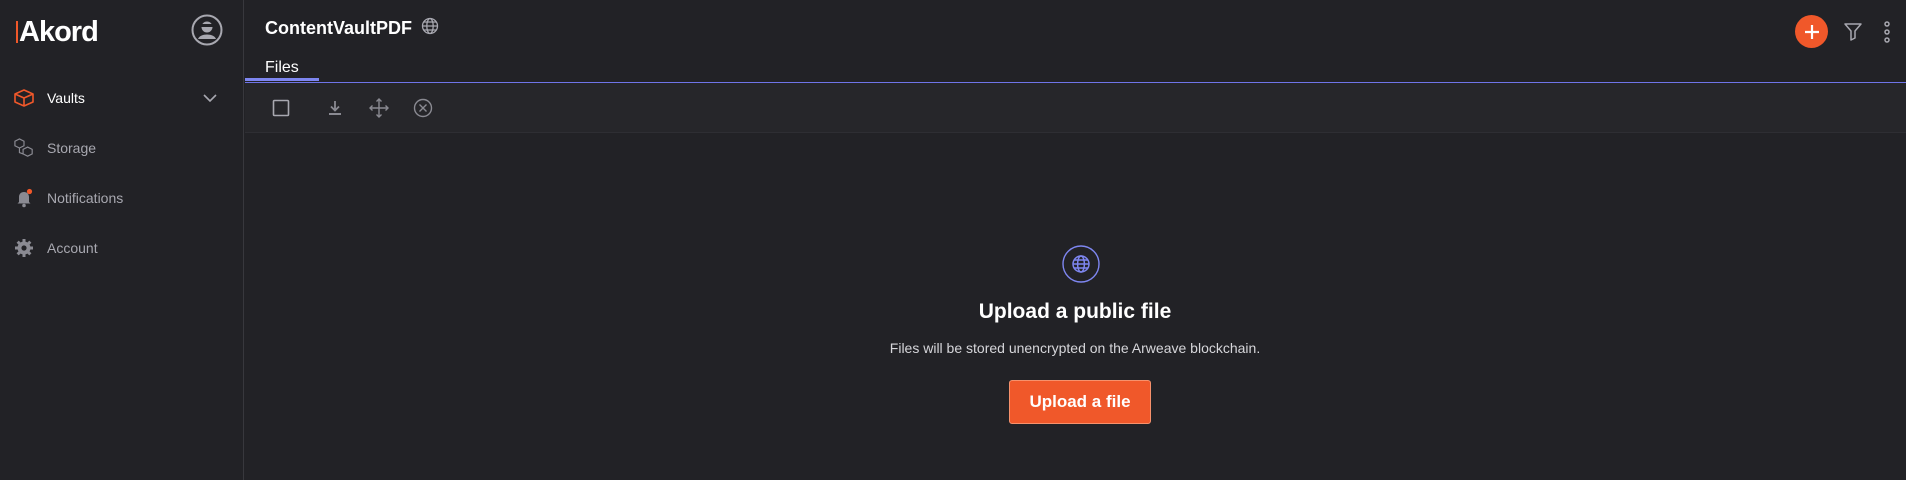 This screenshot has width=1906, height=480. What do you see at coordinates (121, 98) in the screenshot?
I see `sidebar-item-vaults: Vaults` at bounding box center [121, 98].